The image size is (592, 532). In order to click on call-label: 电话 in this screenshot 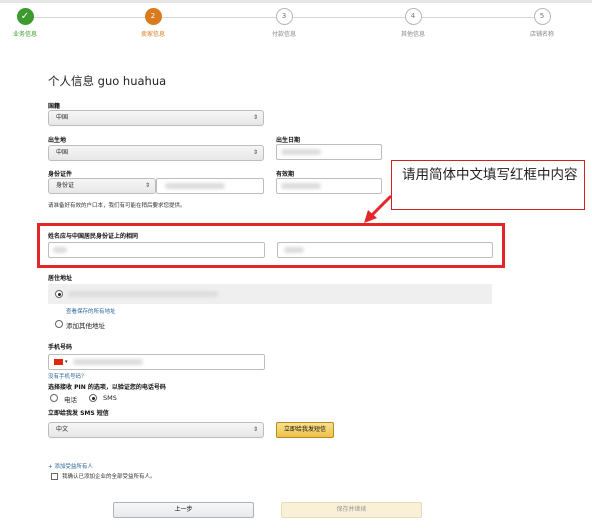, I will do `click(70, 400)`.